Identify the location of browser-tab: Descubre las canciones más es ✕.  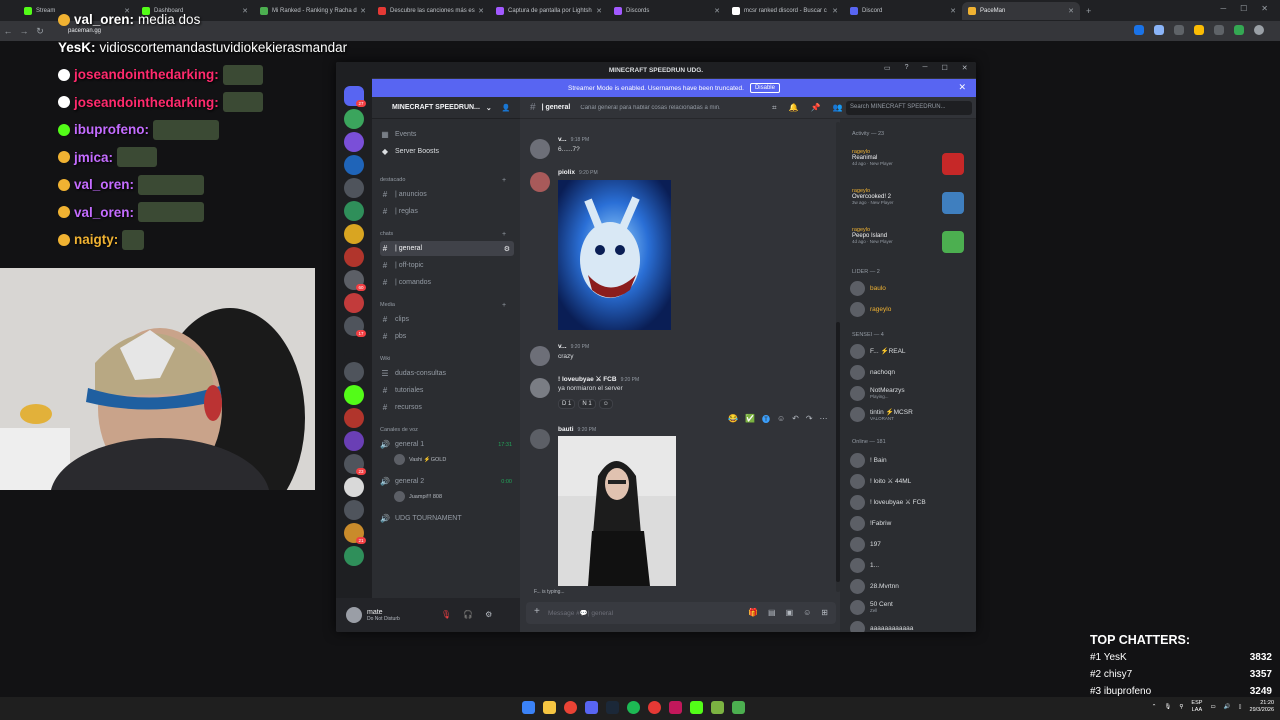
(431, 11).